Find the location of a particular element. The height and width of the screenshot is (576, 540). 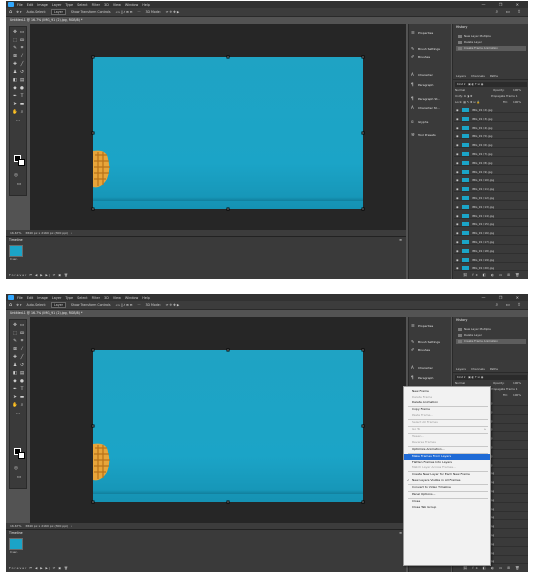

timeline-controls: Forever ⏮ ◀ ▶ ▶| ⟳ ▣ 🗑 is located at coordinates (39, 568).